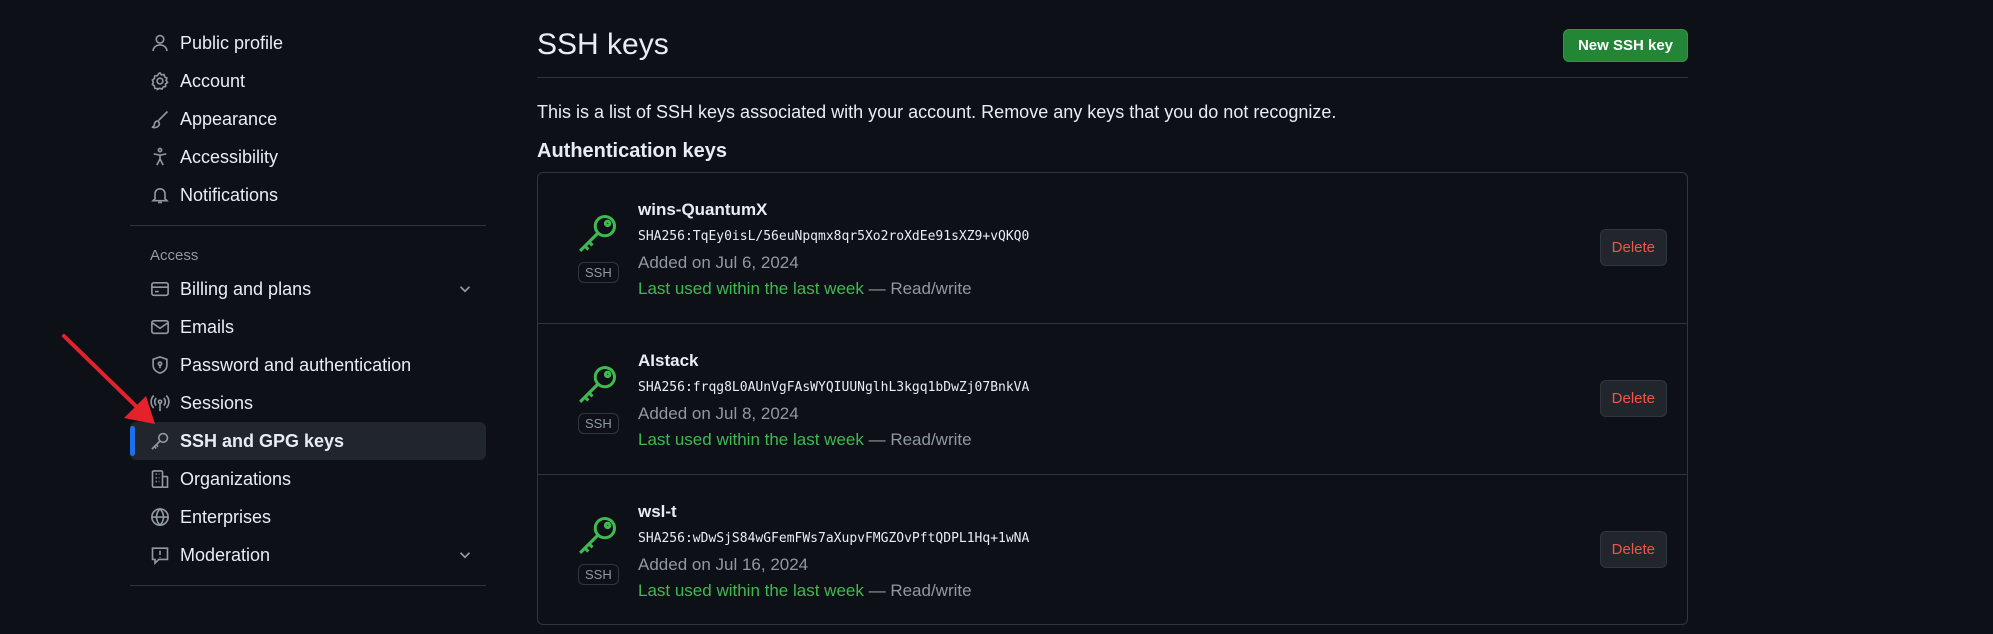  What do you see at coordinates (160, 289) in the screenshot?
I see `credit-card-icon` at bounding box center [160, 289].